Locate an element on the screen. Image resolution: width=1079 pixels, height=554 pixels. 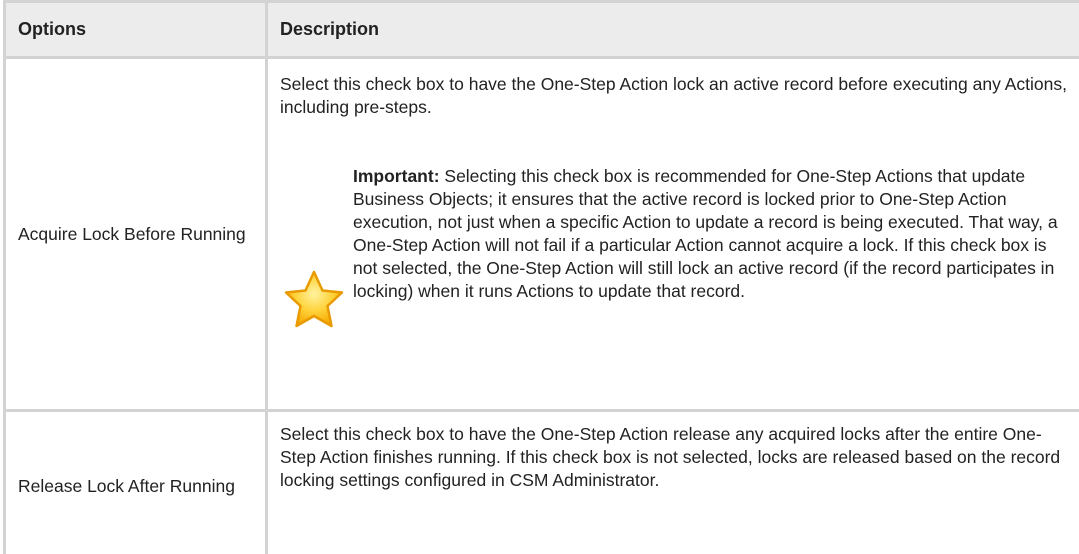
table-header-row: Options Description is located at coordinates (541, 29).